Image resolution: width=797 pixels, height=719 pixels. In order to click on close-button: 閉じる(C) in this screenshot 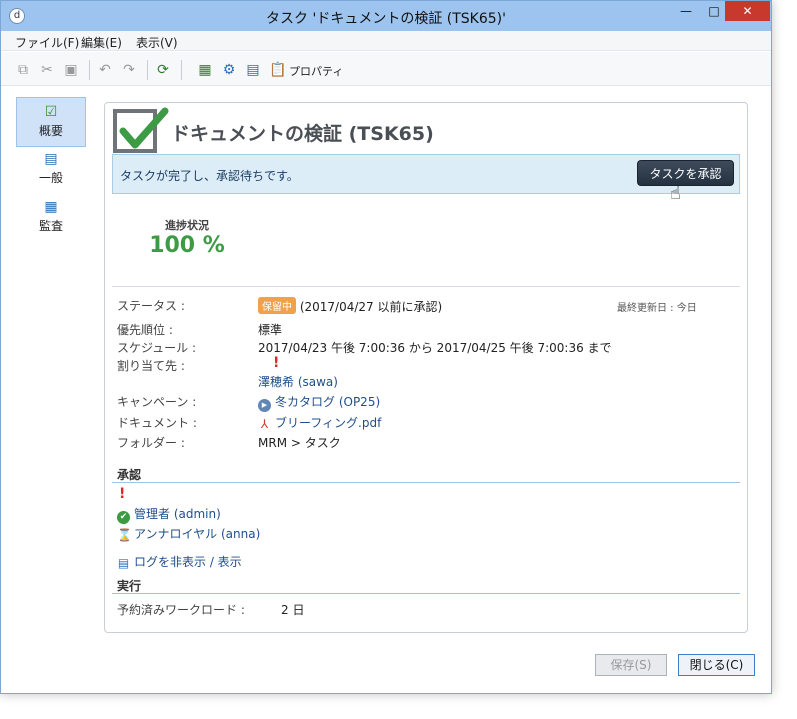, I will do `click(716, 665)`.